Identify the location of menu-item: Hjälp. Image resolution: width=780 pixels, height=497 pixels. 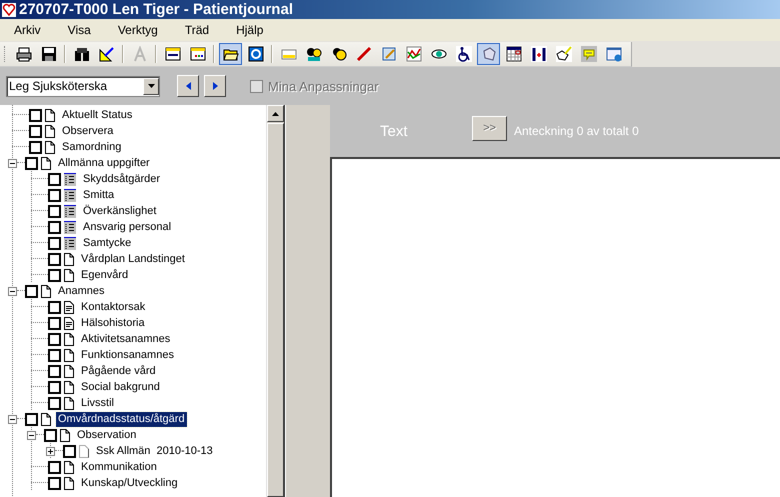
(250, 30).